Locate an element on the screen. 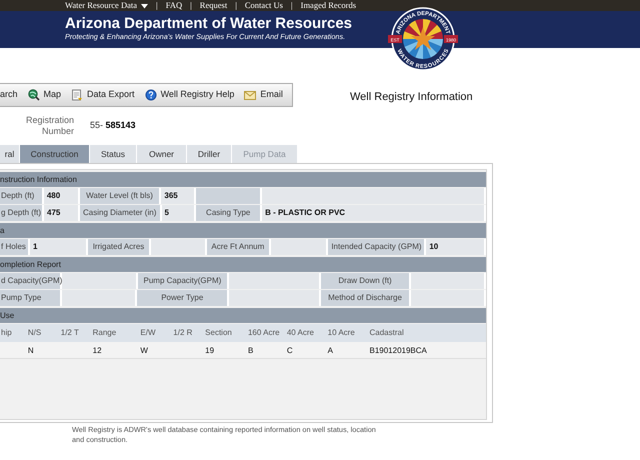  column-header: 1/2 R is located at coordinates (183, 333).